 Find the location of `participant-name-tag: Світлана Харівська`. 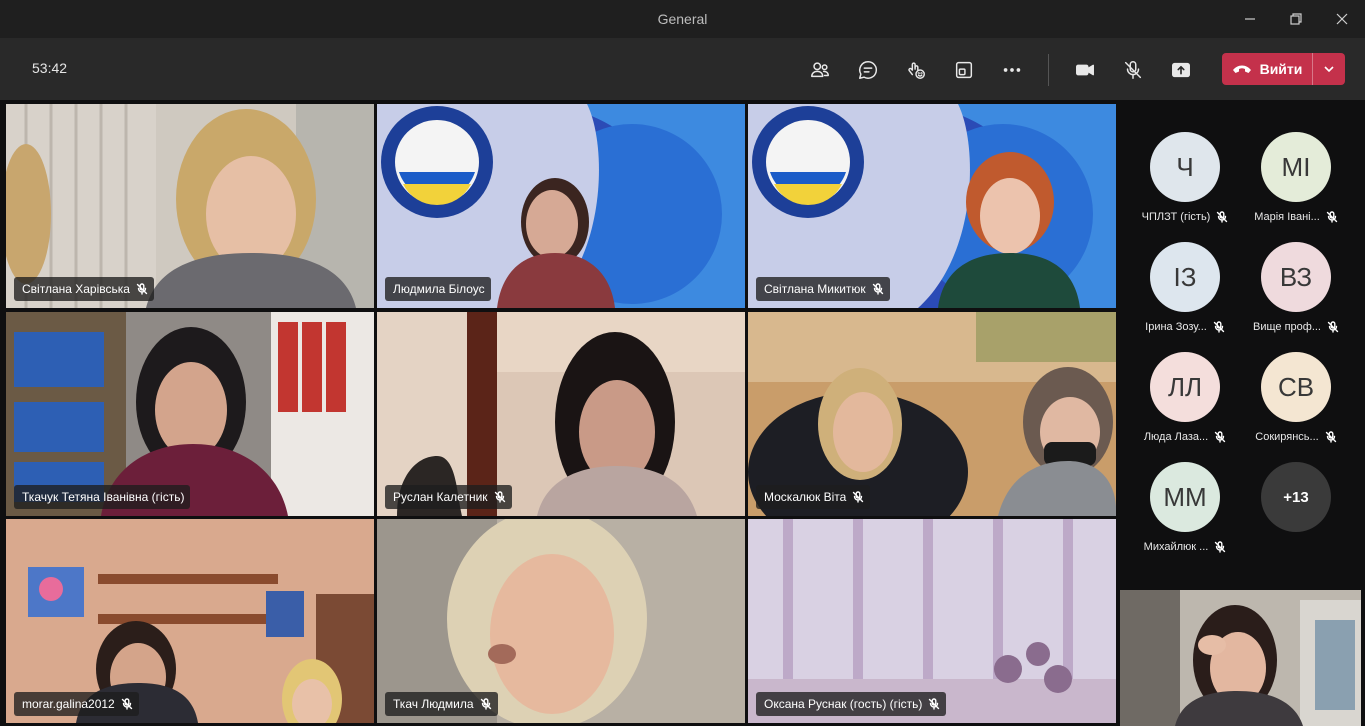

participant-name-tag: Світлана Харівська is located at coordinates (84, 289).